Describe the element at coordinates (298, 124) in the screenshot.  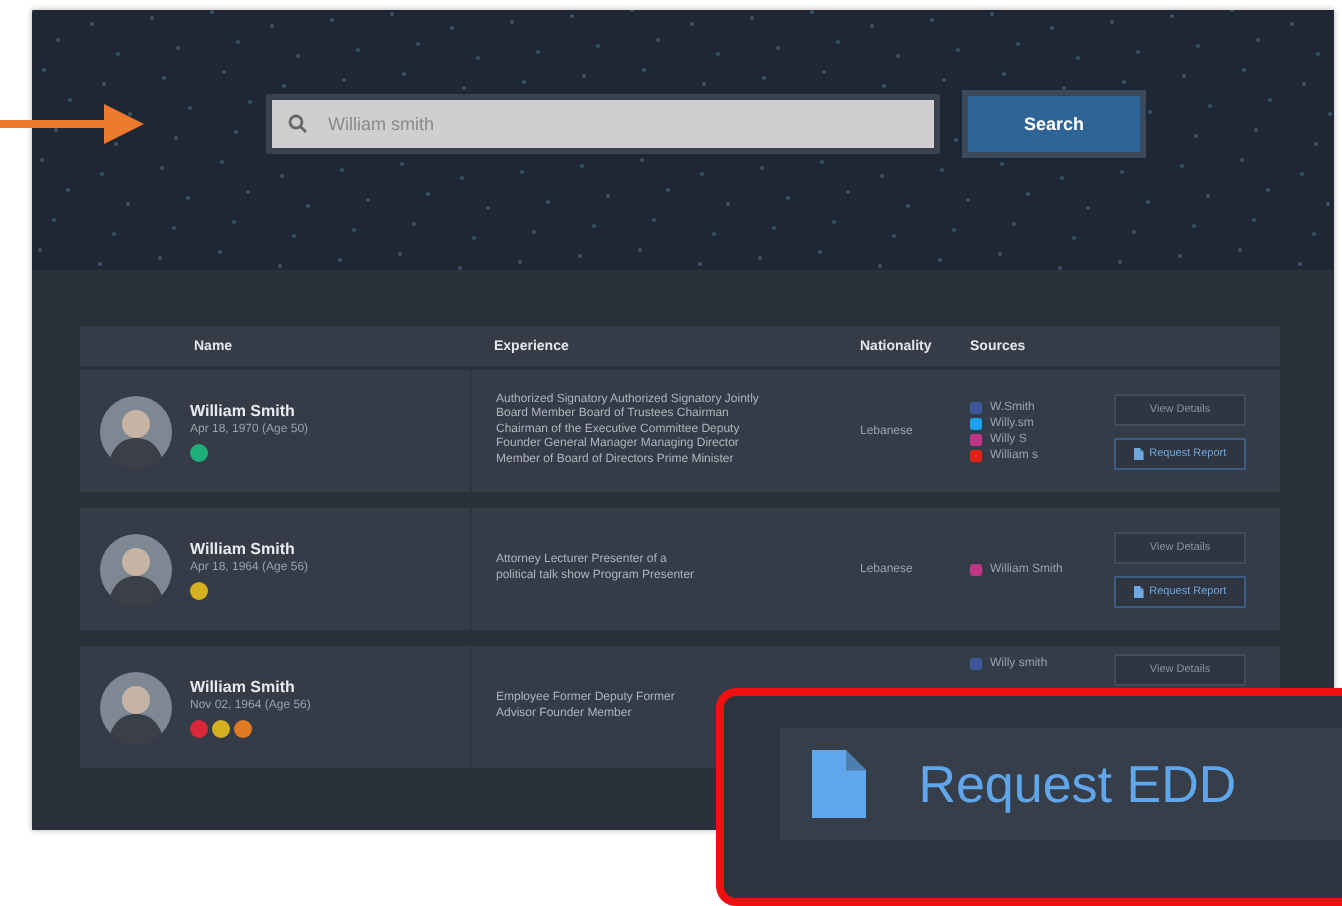
I see `search-icon` at that location.